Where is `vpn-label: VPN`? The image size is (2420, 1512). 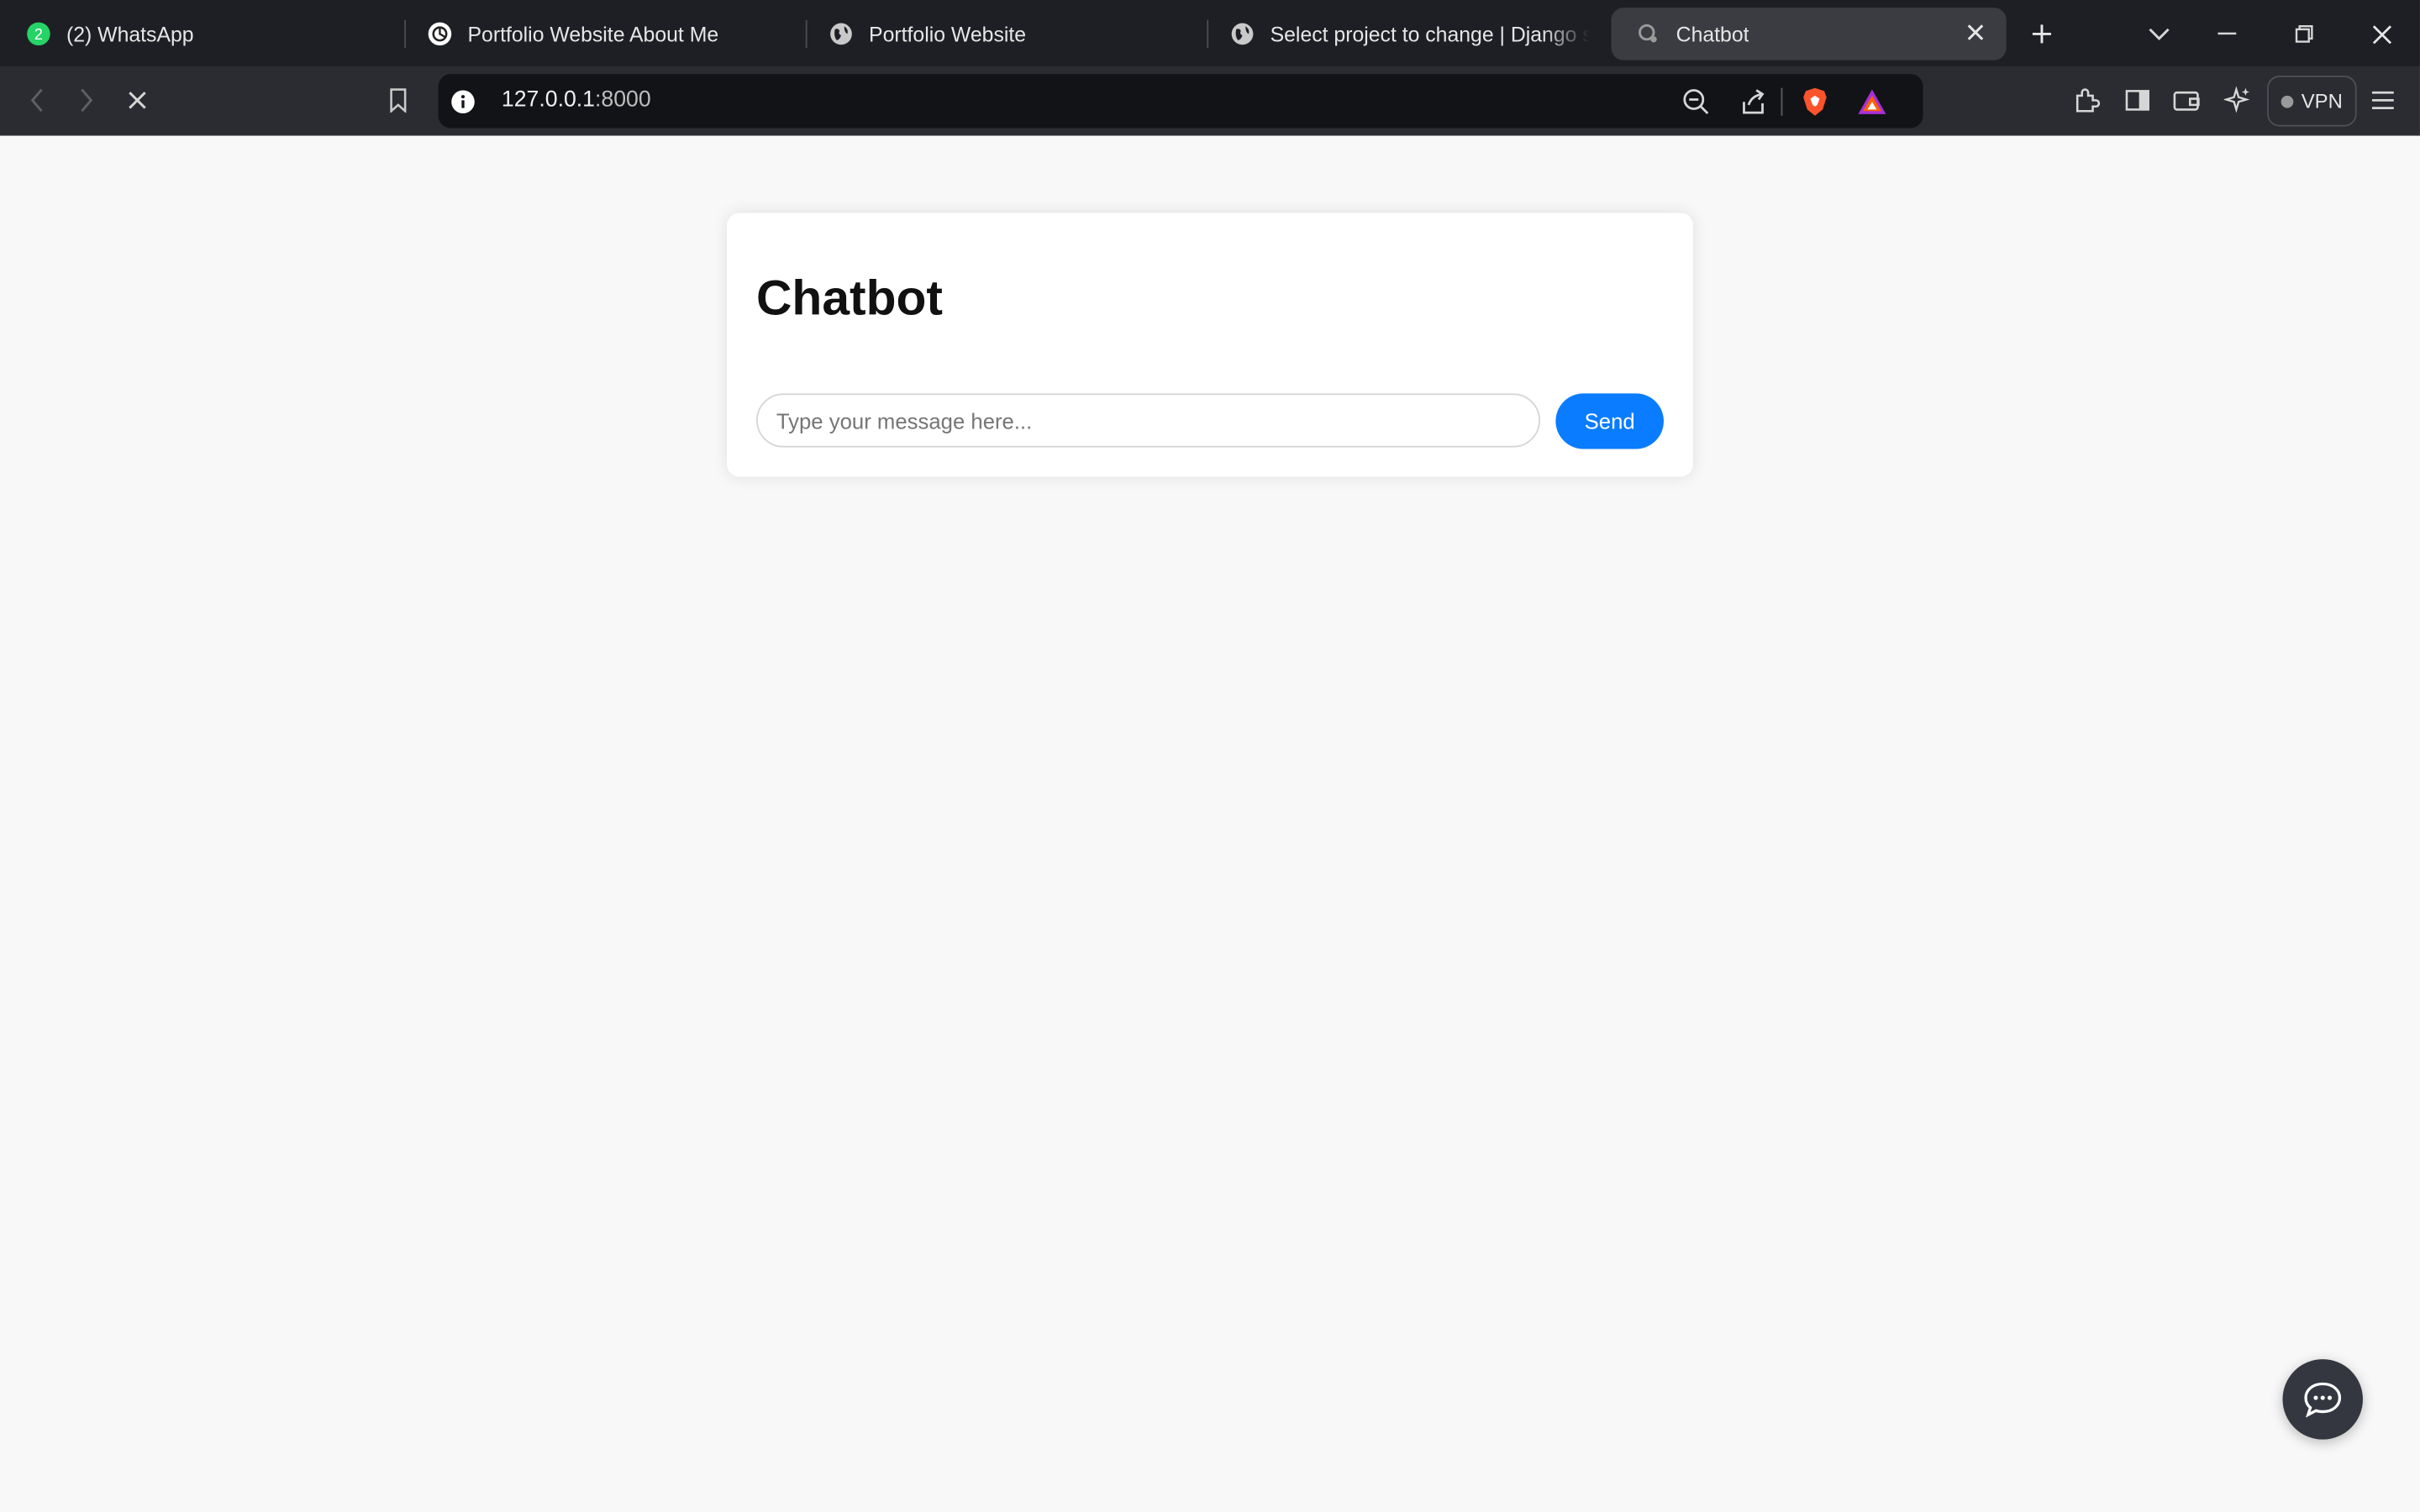
vpn-label: VPN is located at coordinates (2322, 101).